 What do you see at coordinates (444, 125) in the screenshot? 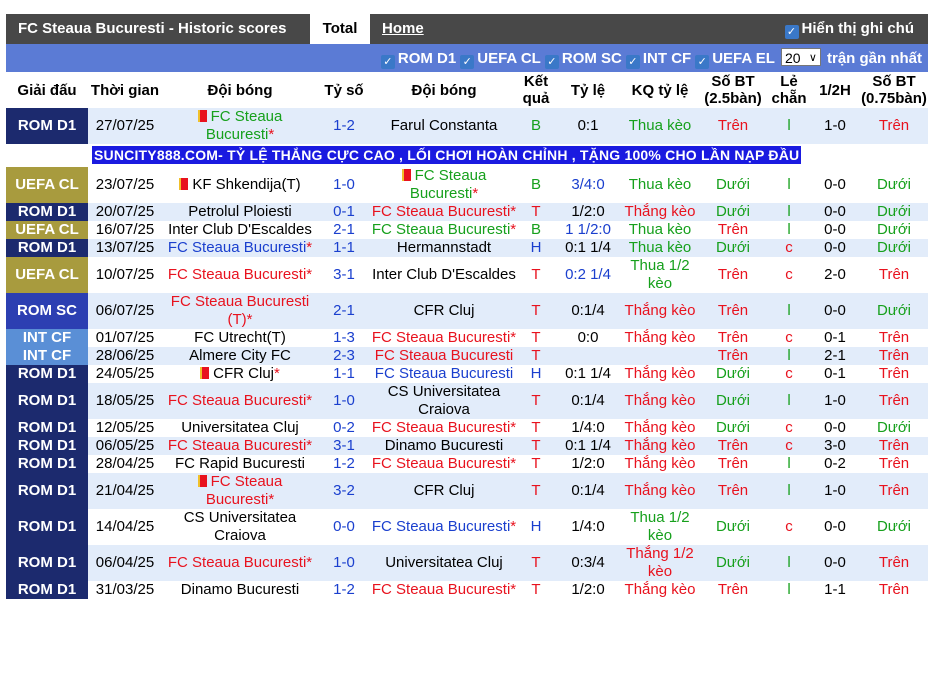
I see `away-team-name: Farul Constanta` at bounding box center [444, 125].